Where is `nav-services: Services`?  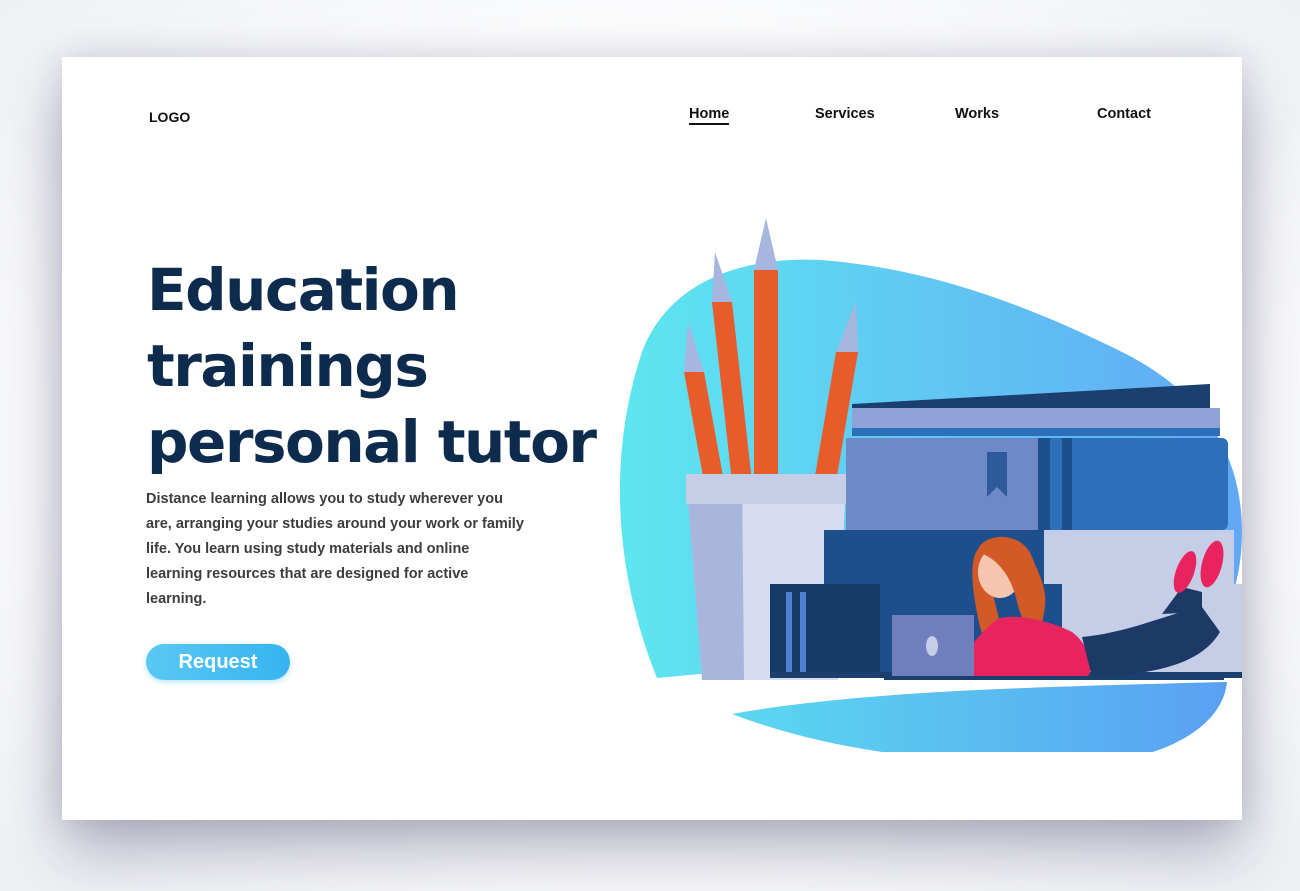 nav-services: Services is located at coordinates (845, 114).